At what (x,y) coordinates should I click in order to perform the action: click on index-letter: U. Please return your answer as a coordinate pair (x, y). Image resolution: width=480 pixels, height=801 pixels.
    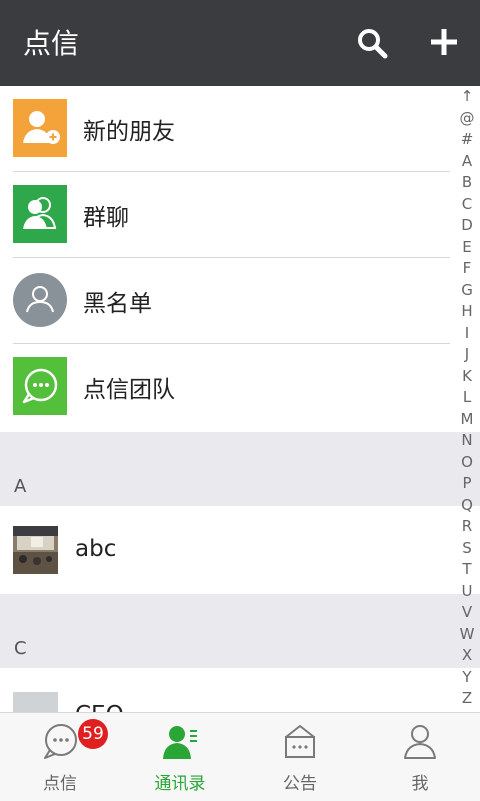
    Looking at the image, I should click on (467, 592).